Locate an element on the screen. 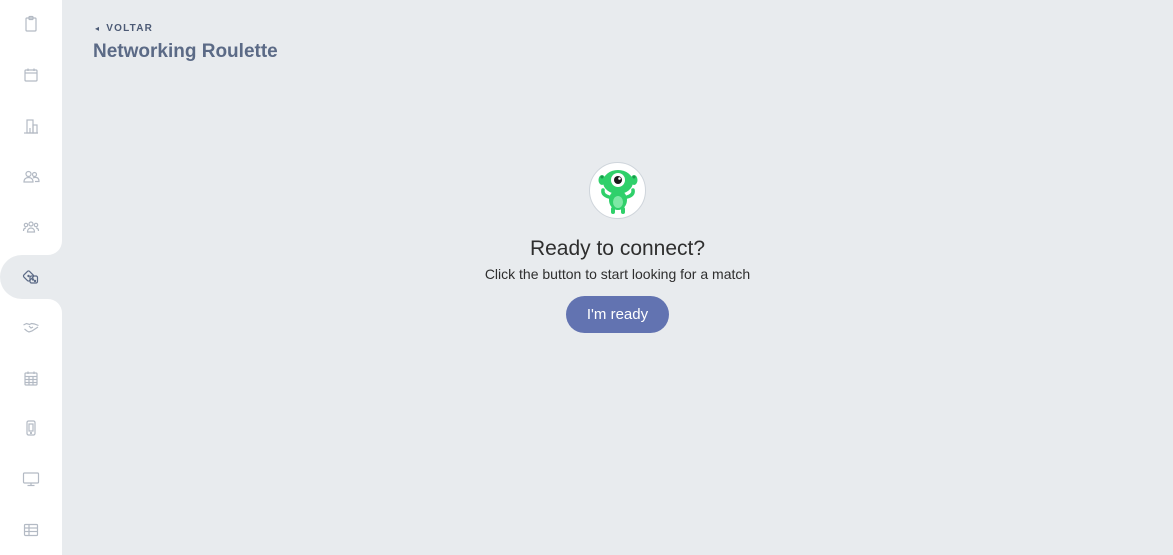 The image size is (1173, 555). mascot-avatar is located at coordinates (617, 190).